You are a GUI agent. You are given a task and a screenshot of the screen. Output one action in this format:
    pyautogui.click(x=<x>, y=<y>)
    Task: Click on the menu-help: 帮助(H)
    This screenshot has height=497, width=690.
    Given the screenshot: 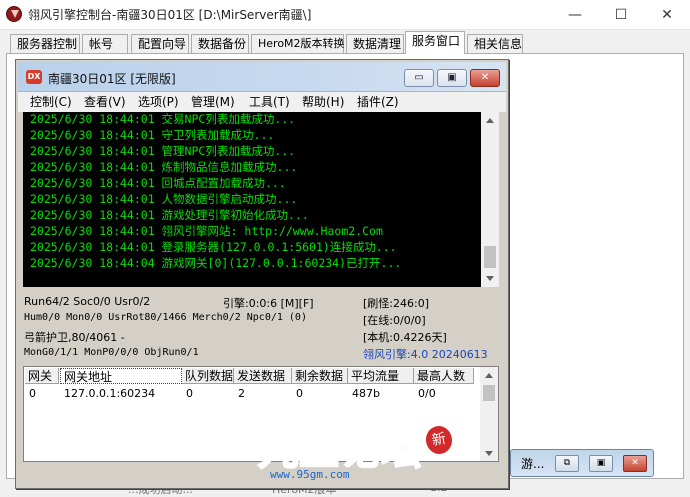 What is the action you would take?
    pyautogui.click(x=323, y=102)
    